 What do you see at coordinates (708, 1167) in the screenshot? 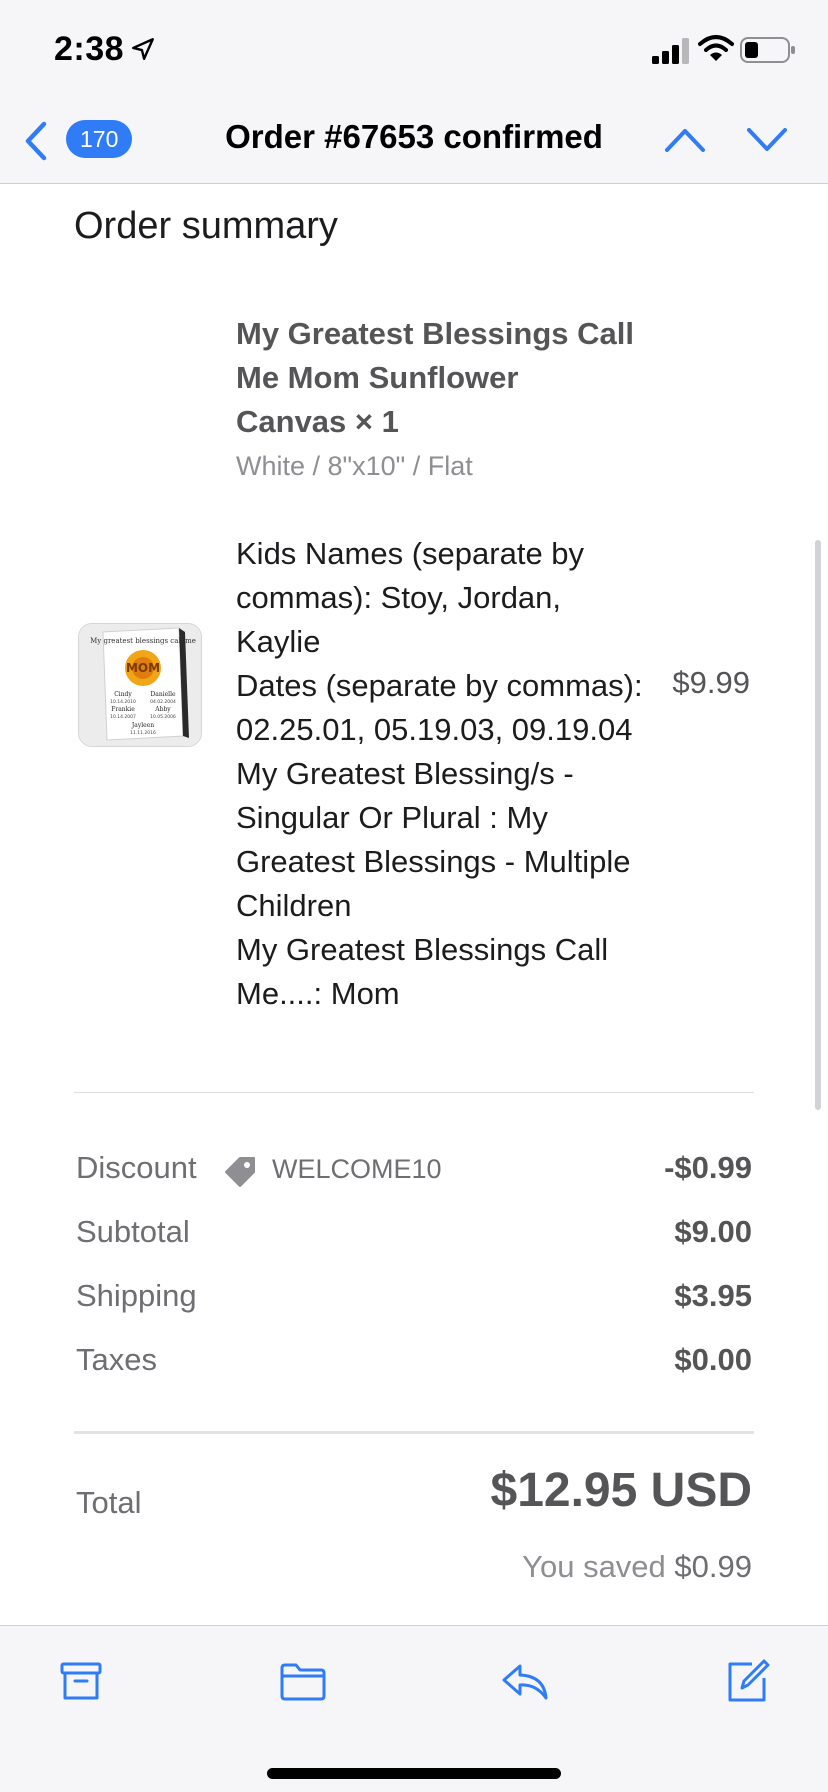
I see `discount-value: -$0.99` at bounding box center [708, 1167].